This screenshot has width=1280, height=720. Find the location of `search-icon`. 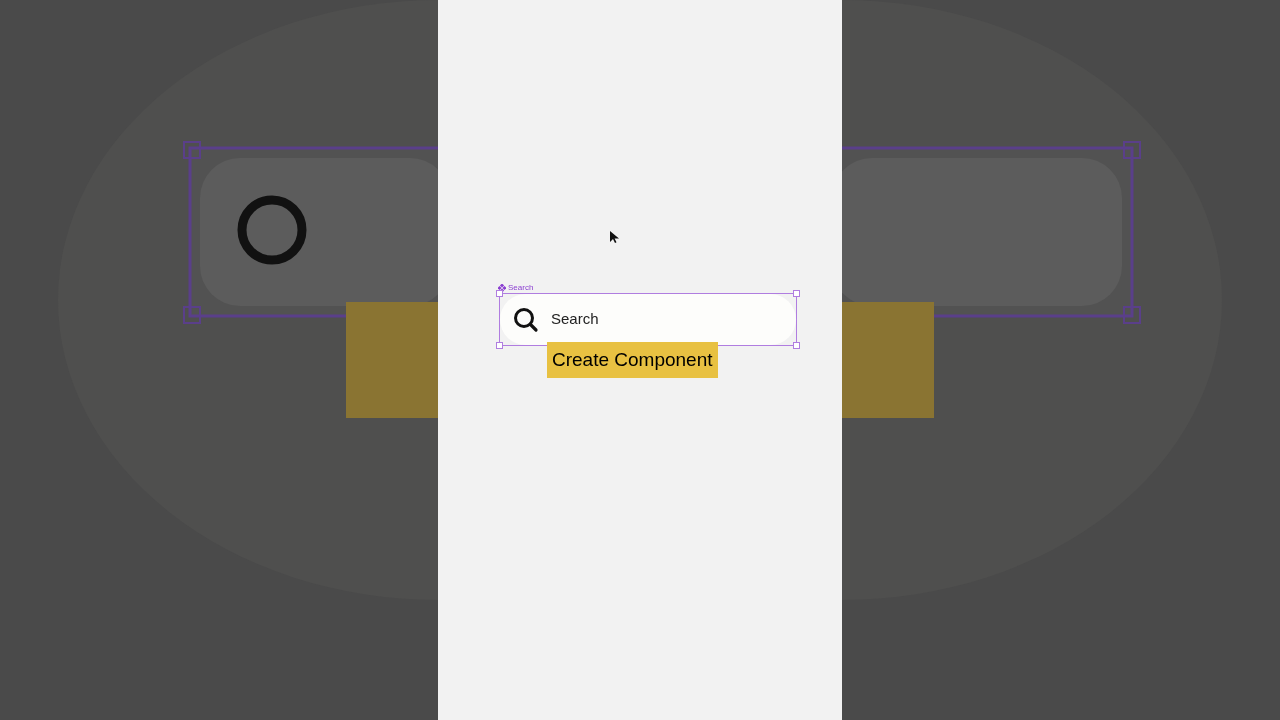

search-icon is located at coordinates (526, 319).